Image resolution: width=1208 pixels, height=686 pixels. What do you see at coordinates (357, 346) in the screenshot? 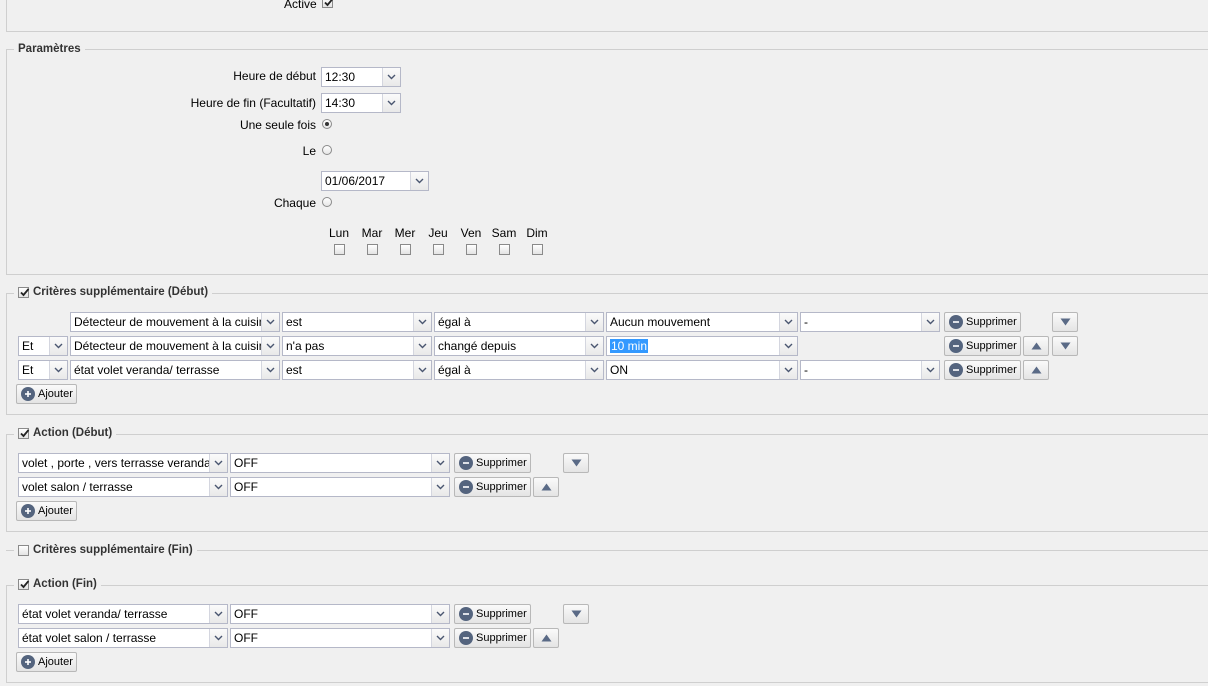
I see `criteria-operator-combo: n'a pas` at bounding box center [357, 346].